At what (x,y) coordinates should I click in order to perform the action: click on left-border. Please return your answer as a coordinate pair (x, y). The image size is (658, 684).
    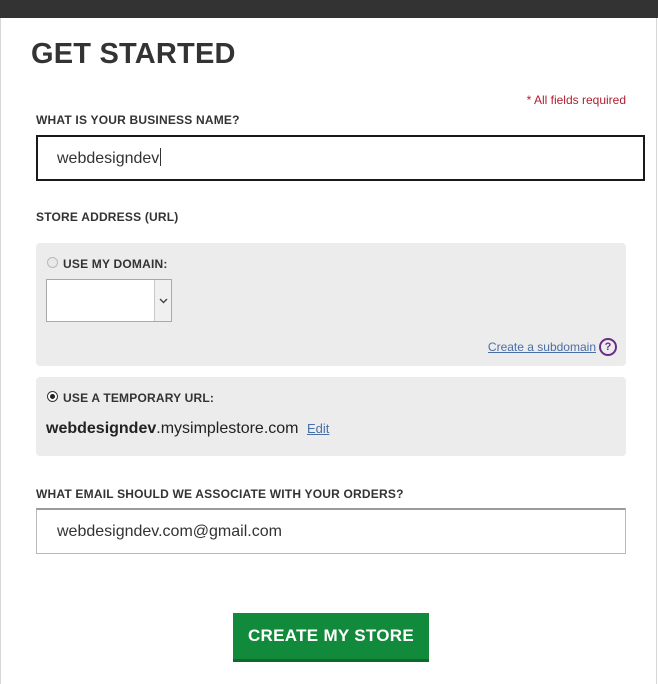
    Looking at the image, I should click on (0, 351).